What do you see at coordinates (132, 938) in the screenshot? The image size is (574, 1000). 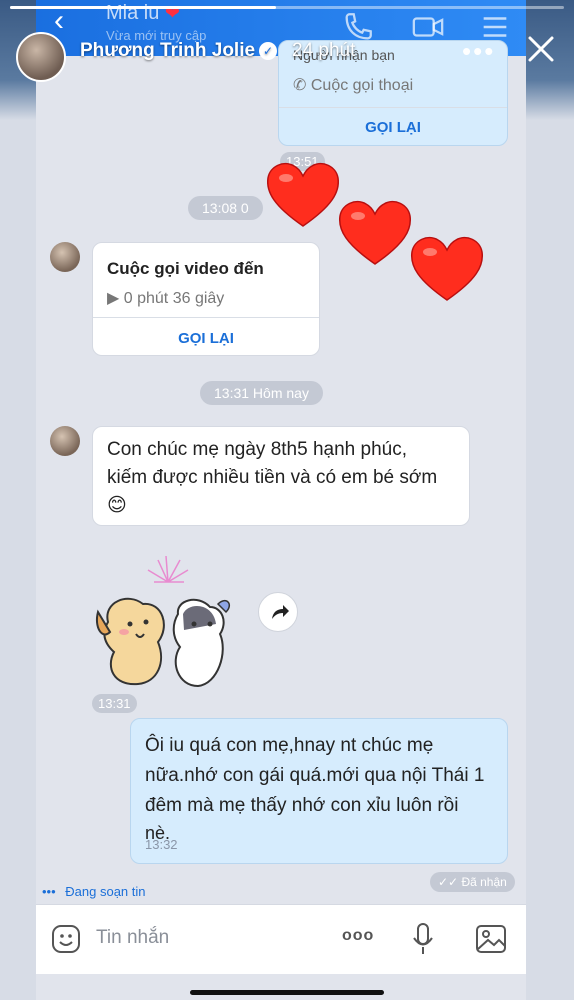 I see `message-input: Tin nhắn` at bounding box center [132, 938].